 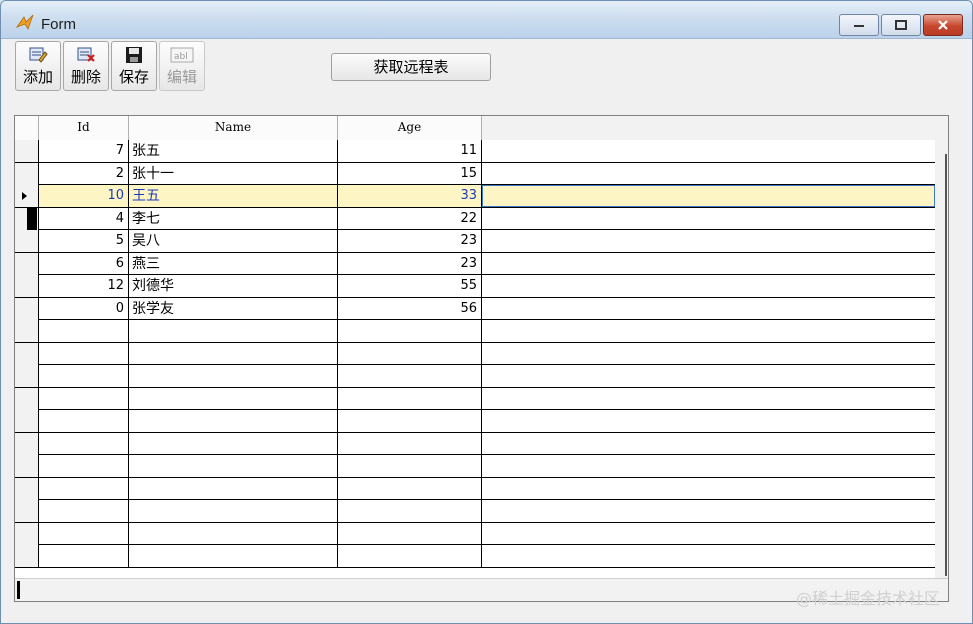 I want to click on header-age: Age, so click(x=410, y=128).